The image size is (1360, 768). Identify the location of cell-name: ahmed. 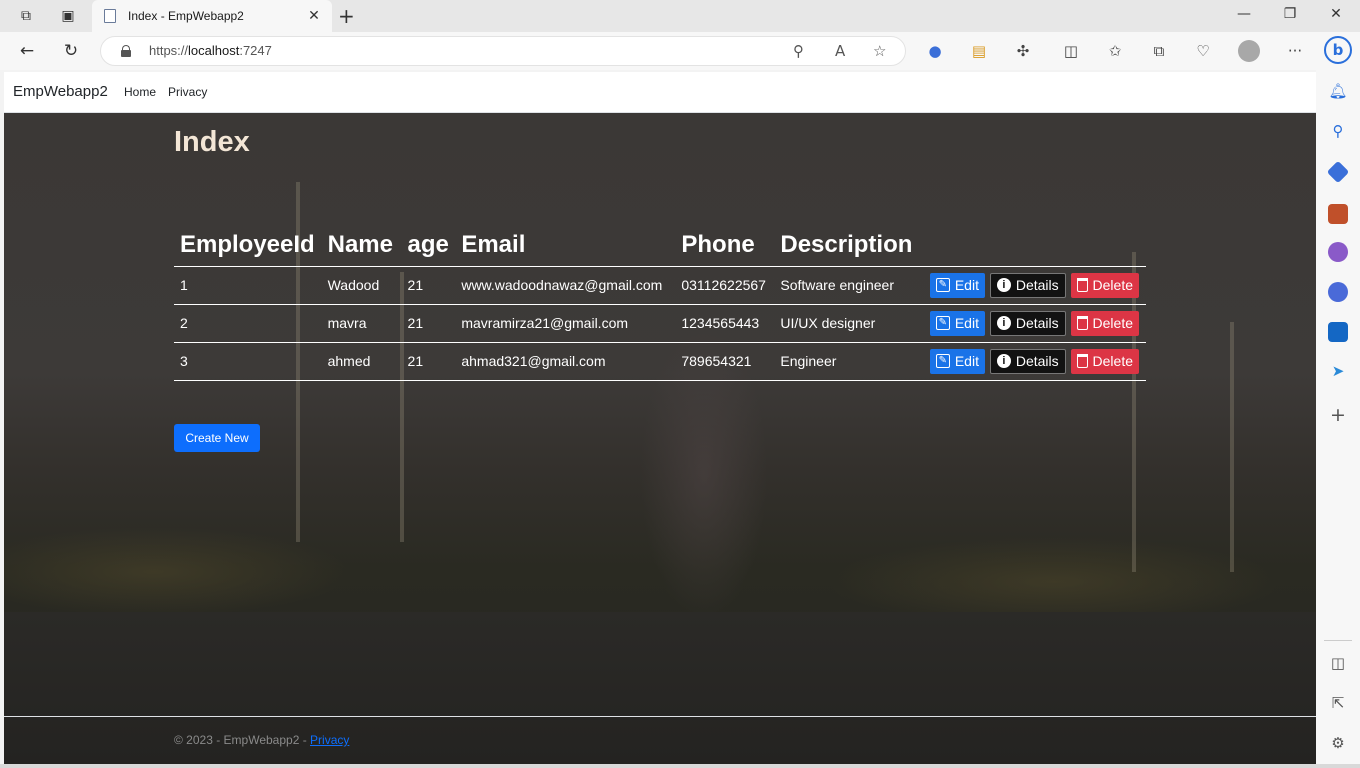
(361, 361).